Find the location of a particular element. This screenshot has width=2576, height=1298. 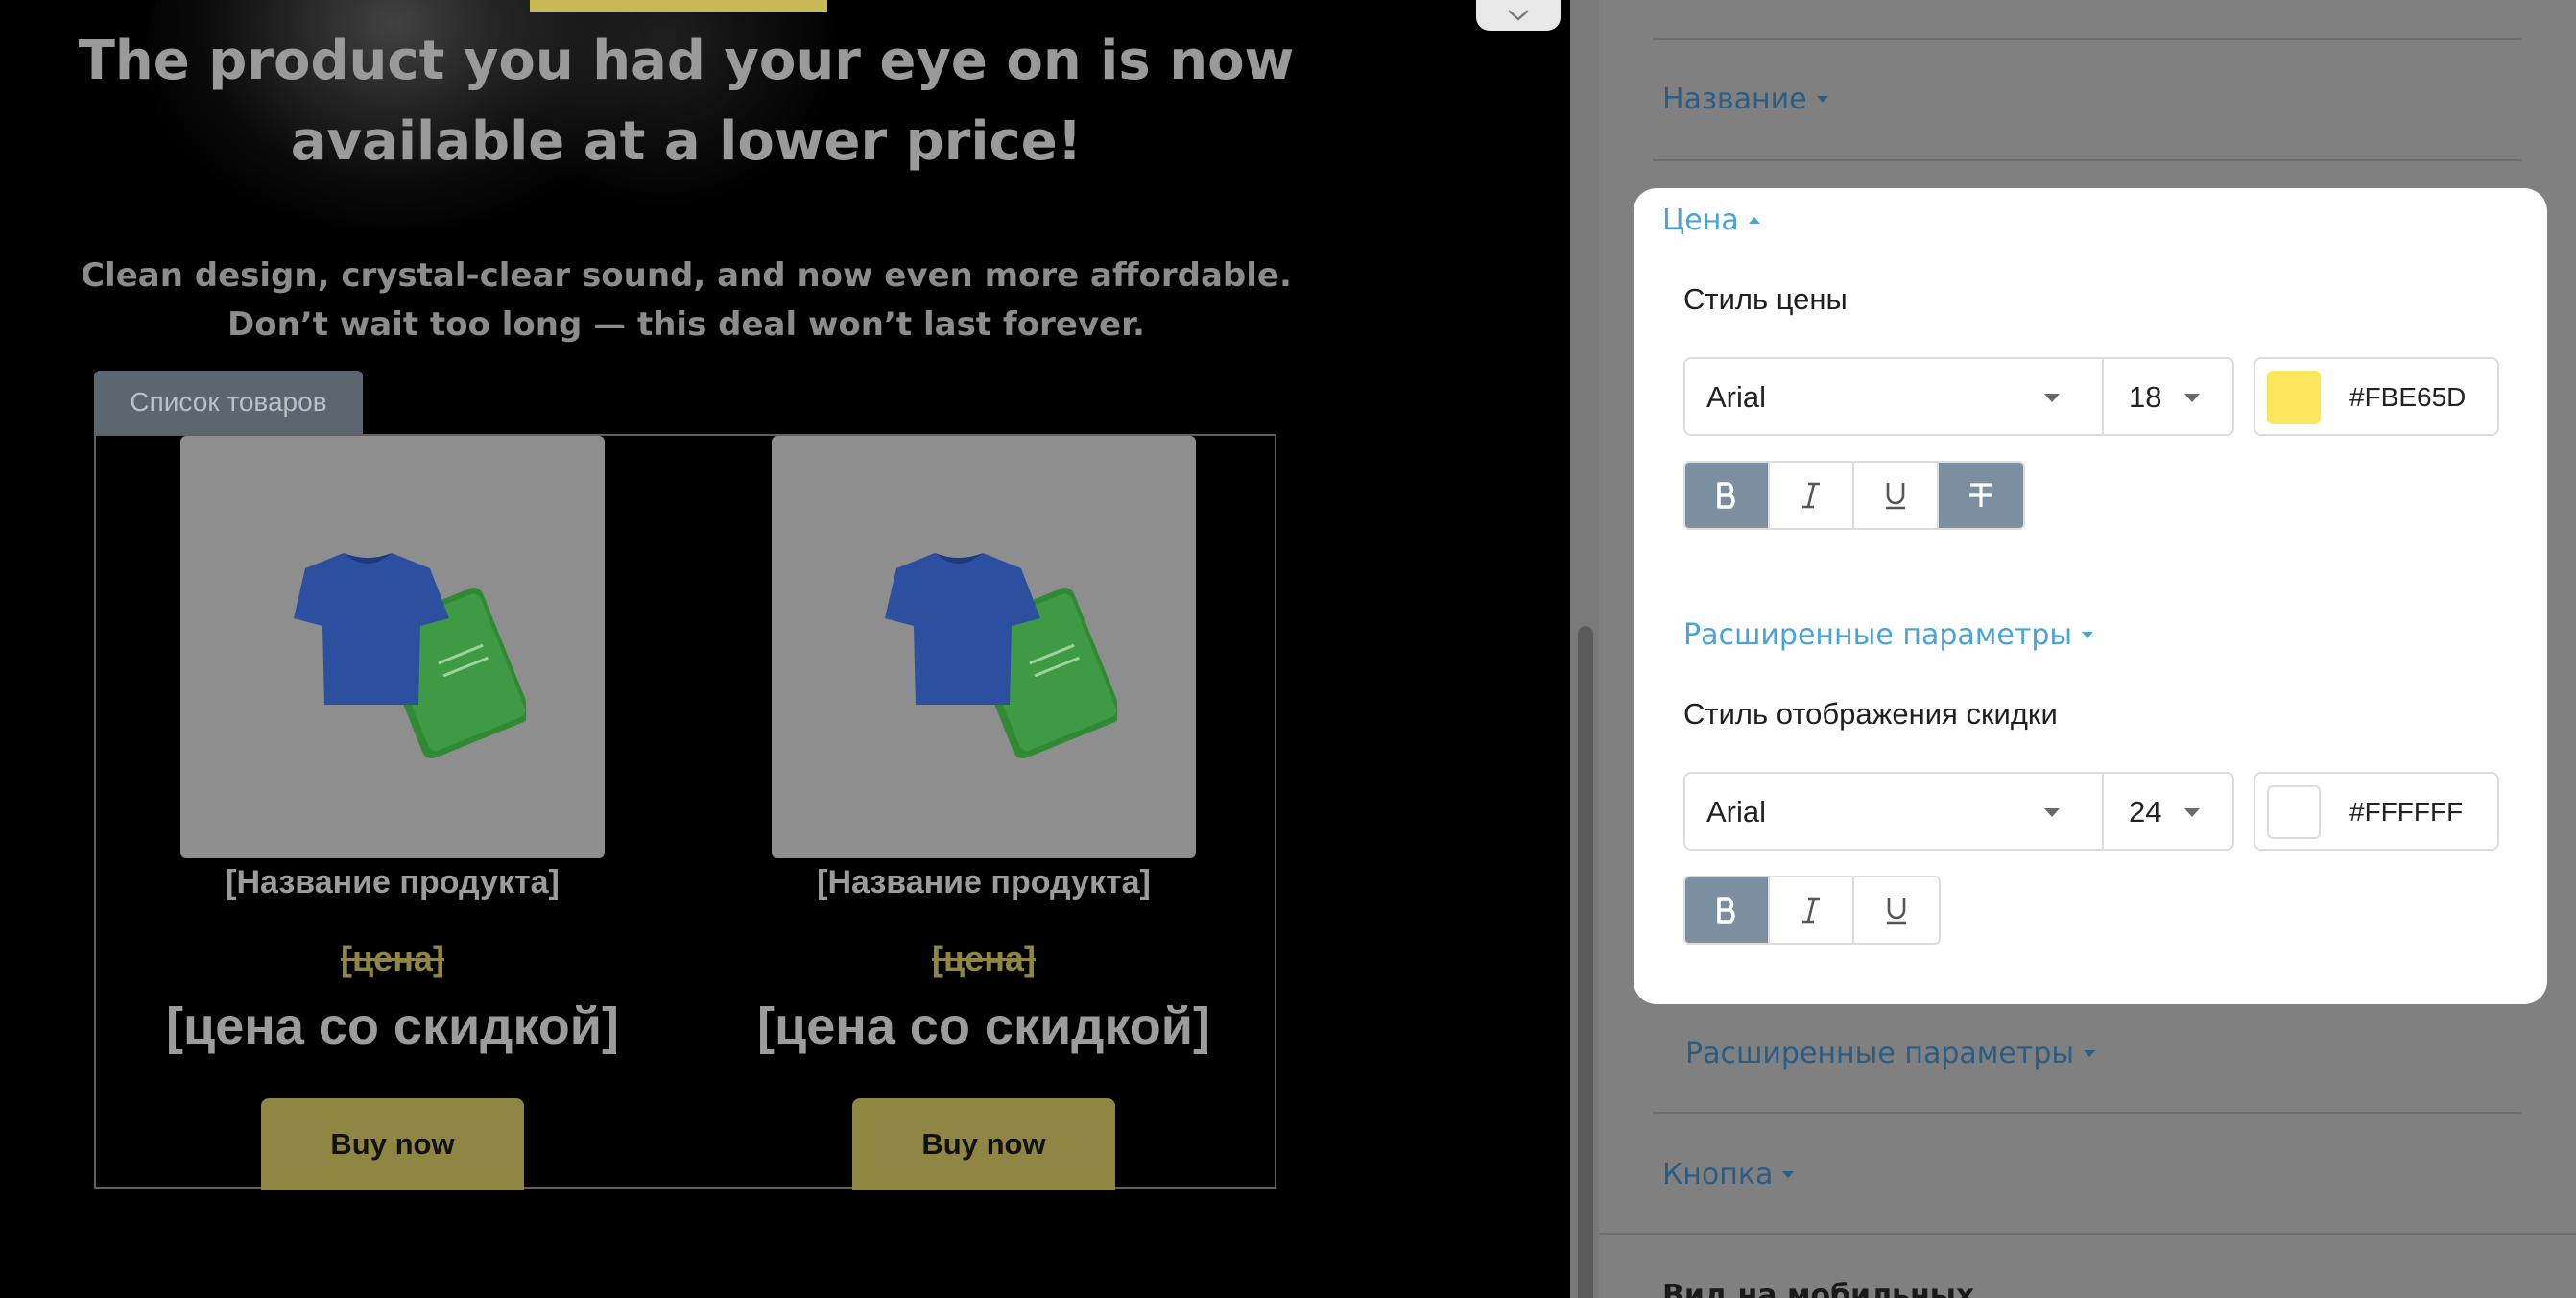

discount-font-select: Arial is located at coordinates (1893, 811).